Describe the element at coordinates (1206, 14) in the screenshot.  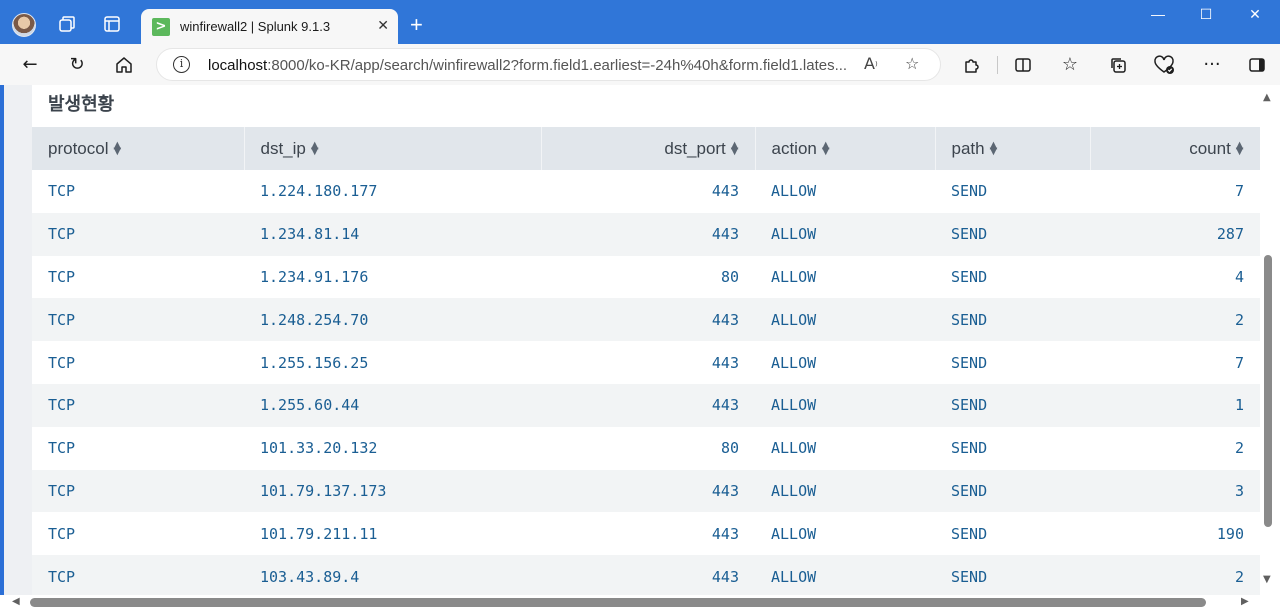
I see `maximize-icon: ☐` at that location.